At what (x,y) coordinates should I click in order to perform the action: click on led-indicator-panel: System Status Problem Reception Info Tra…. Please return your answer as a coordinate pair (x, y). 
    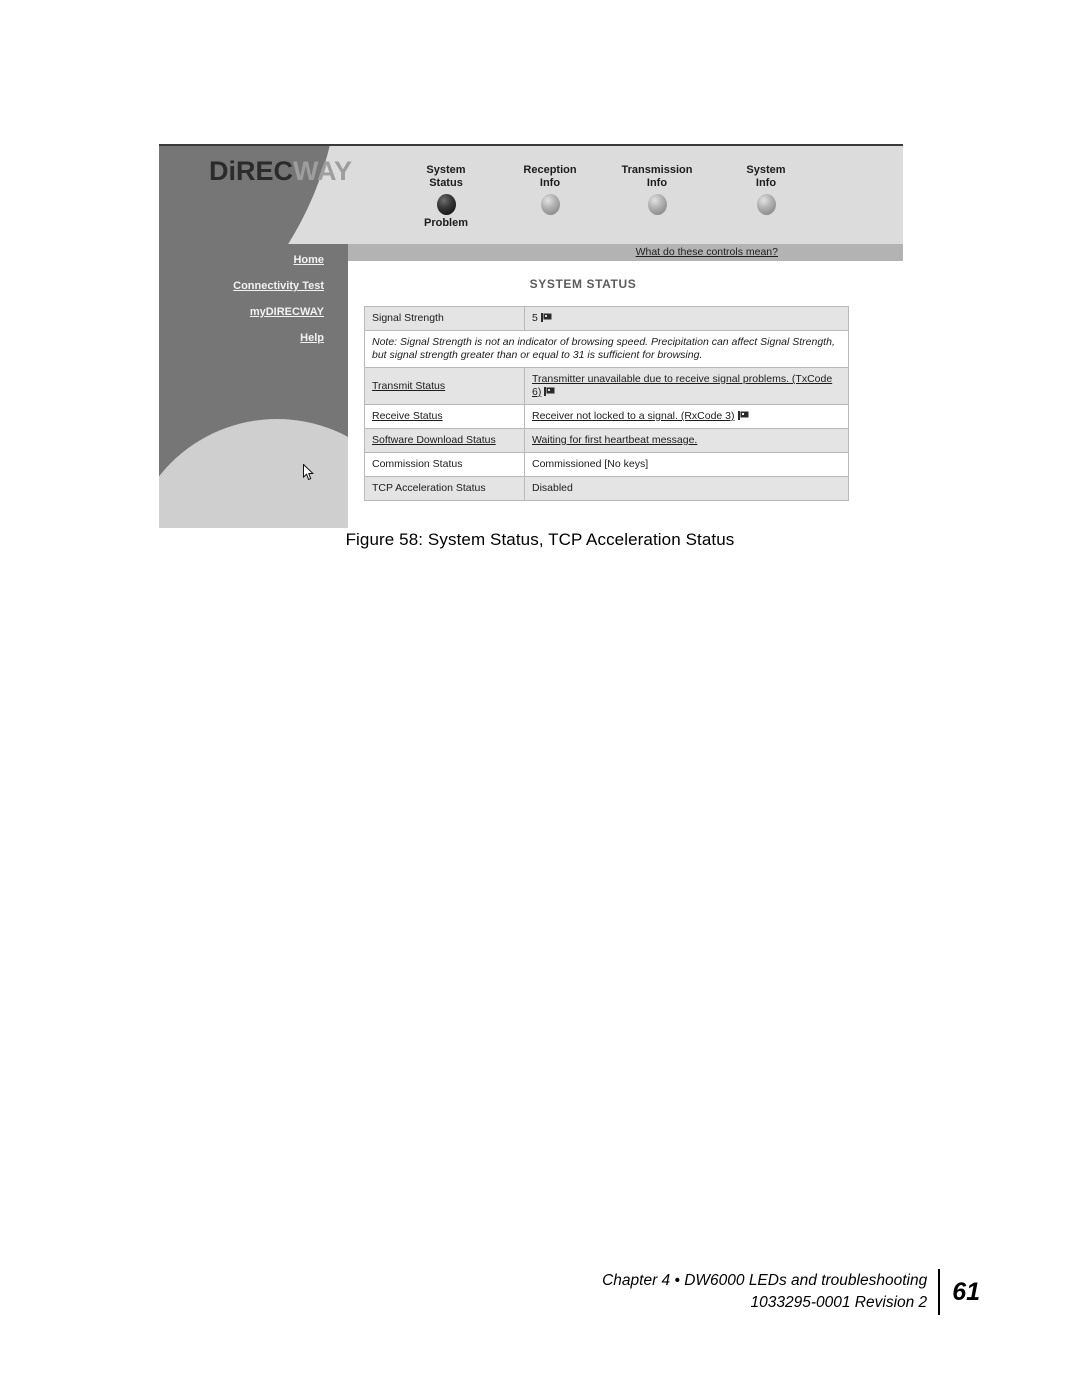
    Looking at the image, I should click on (626, 204).